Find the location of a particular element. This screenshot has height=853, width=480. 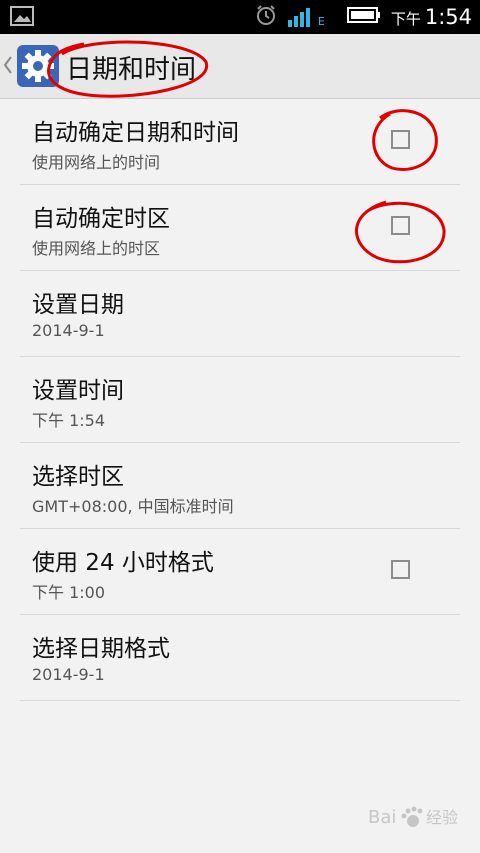

page-title: 日期和时间 is located at coordinates (131, 70).